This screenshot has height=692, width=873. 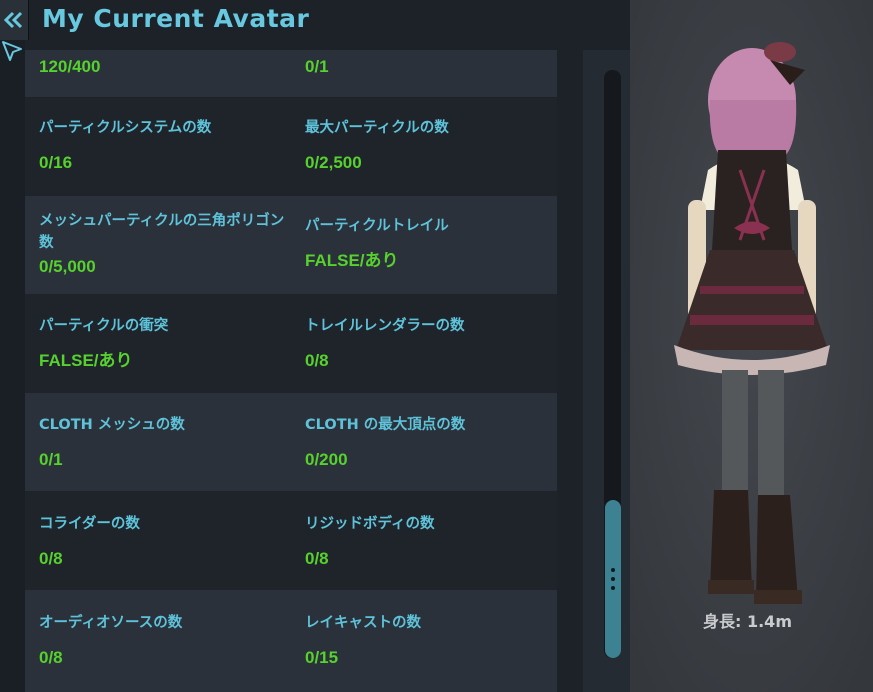 What do you see at coordinates (385, 425) in the screenshot?
I see `stat-label: CLOTH の最大頂点の数` at bounding box center [385, 425].